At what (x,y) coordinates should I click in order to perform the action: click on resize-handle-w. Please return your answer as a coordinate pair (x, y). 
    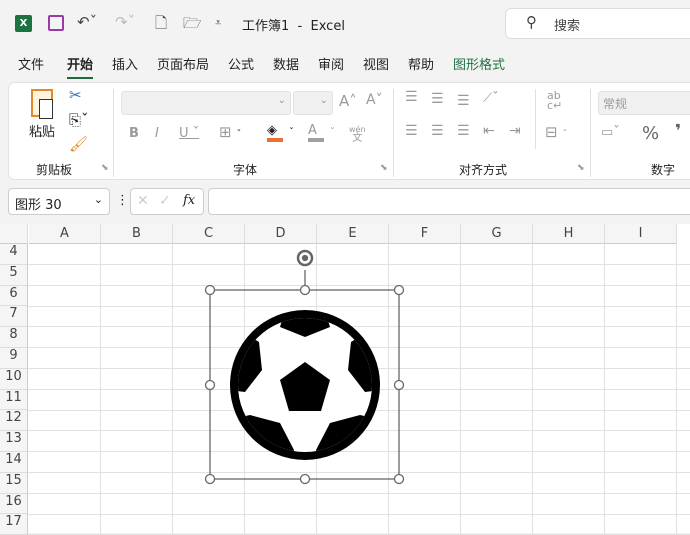
    Looking at the image, I should click on (210, 385).